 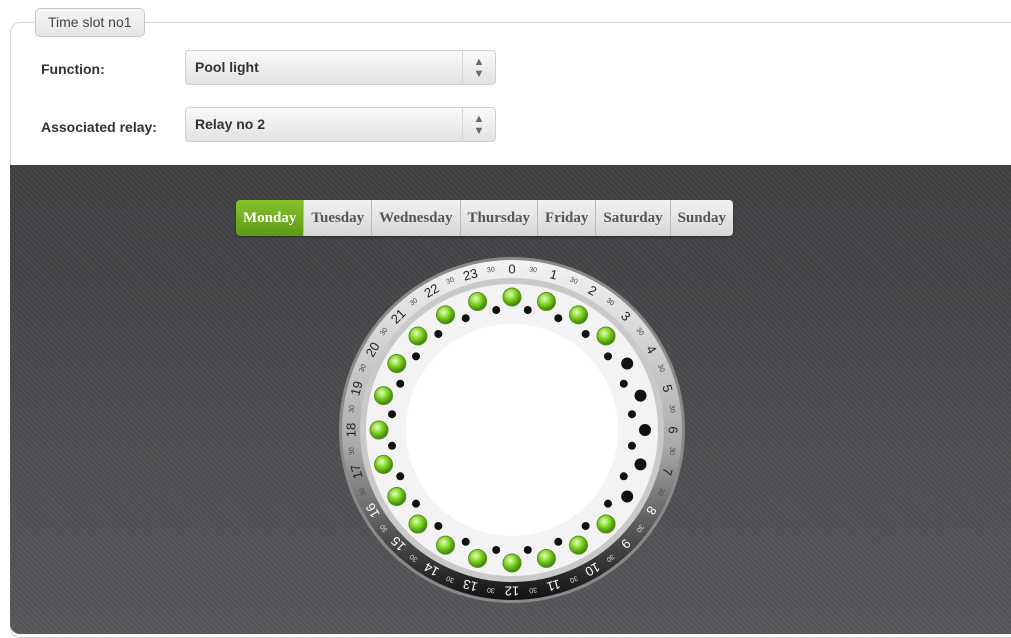 I want to click on relay-label: Associated relay:, so click(x=99, y=127).